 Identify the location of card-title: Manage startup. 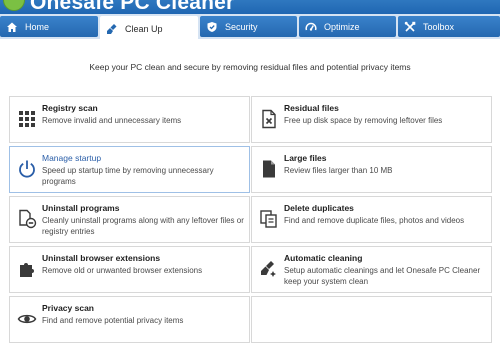
(72, 158).